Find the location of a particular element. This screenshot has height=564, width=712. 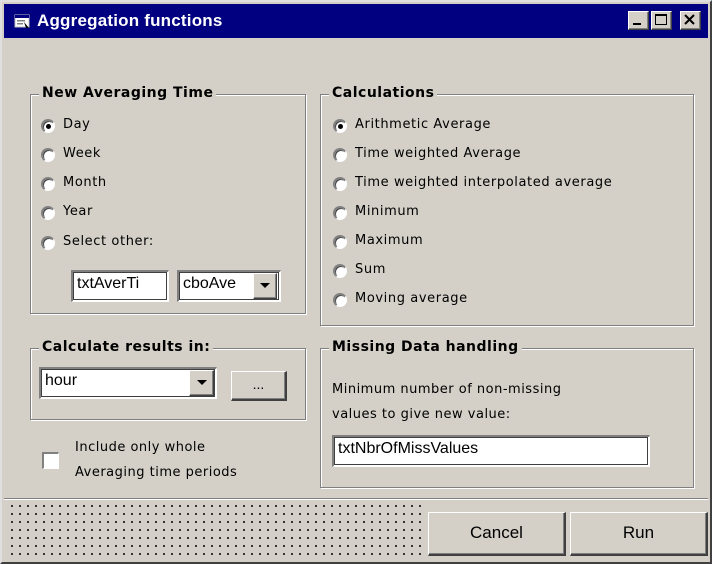

whole-periods-label-line1: Include only whole is located at coordinates (140, 447).